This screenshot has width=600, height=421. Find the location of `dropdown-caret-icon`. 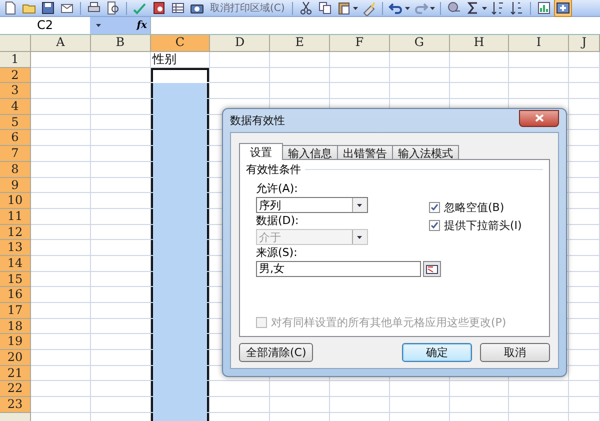

dropdown-caret-icon is located at coordinates (98, 25).